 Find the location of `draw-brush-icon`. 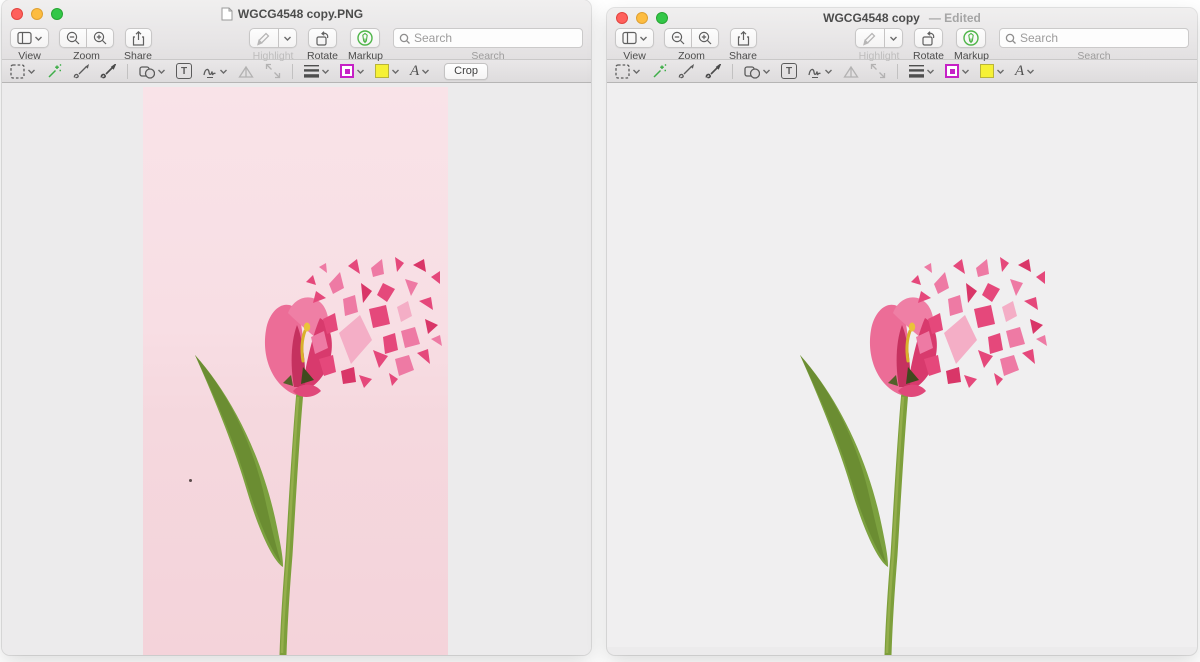

draw-brush-icon is located at coordinates (108, 70).